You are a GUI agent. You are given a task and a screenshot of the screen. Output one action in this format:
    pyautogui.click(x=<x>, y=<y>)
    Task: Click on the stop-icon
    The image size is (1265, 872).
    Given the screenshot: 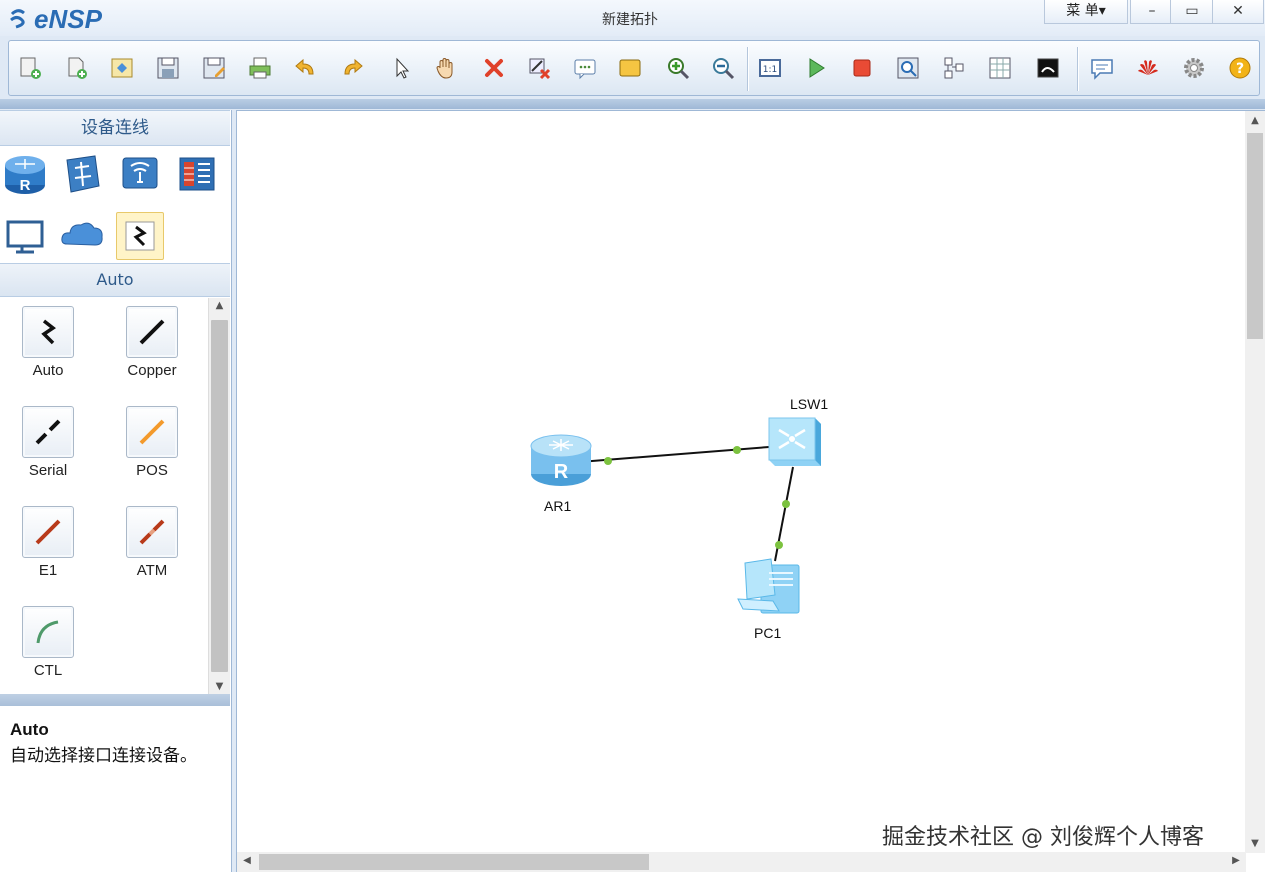 What is the action you would take?
    pyautogui.click(x=862, y=68)
    